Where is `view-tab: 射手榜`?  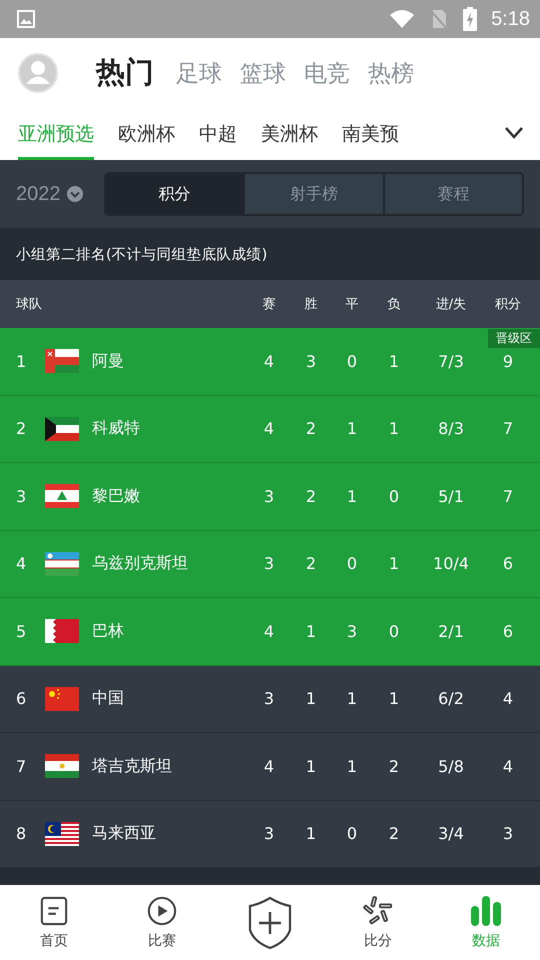
view-tab: 射手榜 is located at coordinates (313, 194).